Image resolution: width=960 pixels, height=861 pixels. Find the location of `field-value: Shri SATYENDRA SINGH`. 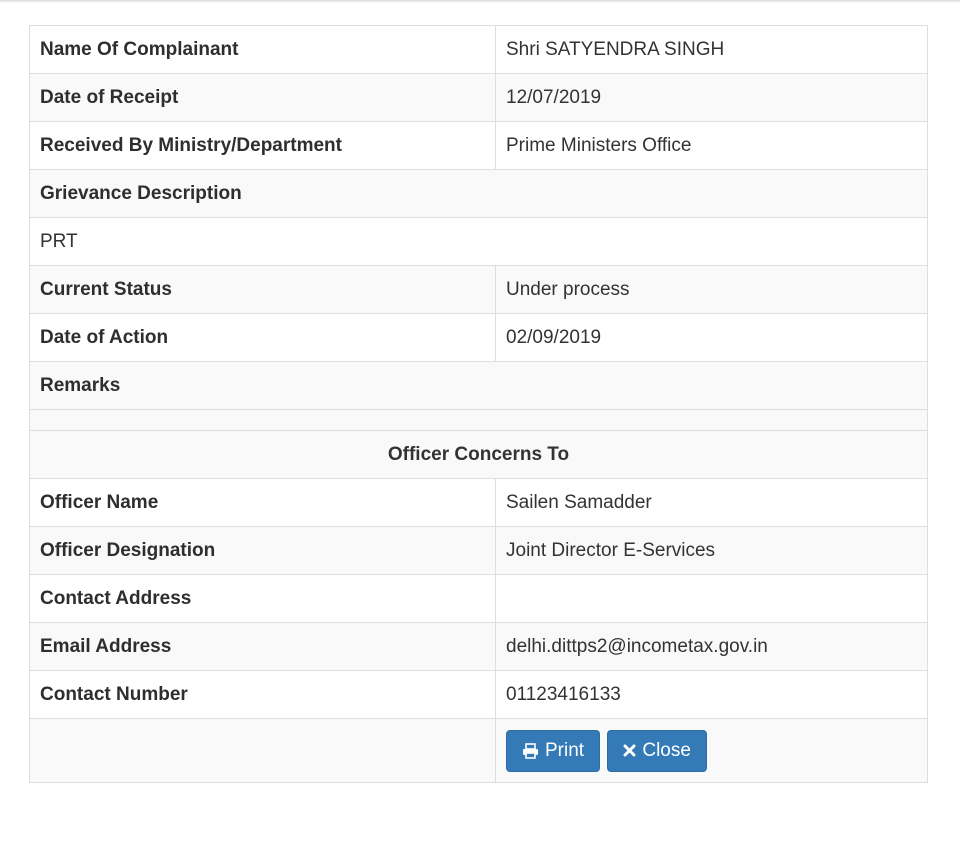

field-value: Shri SATYENDRA SINGH is located at coordinates (711, 49).